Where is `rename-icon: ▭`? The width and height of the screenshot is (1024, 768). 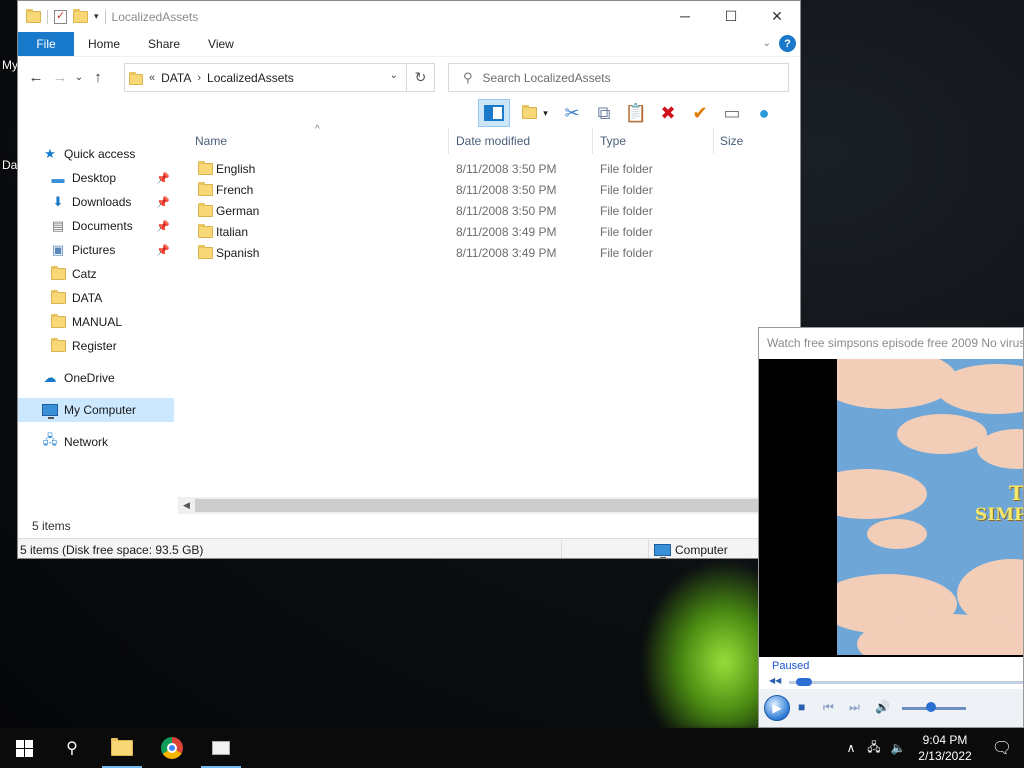
rename-icon: ▭ is located at coordinates (732, 113).